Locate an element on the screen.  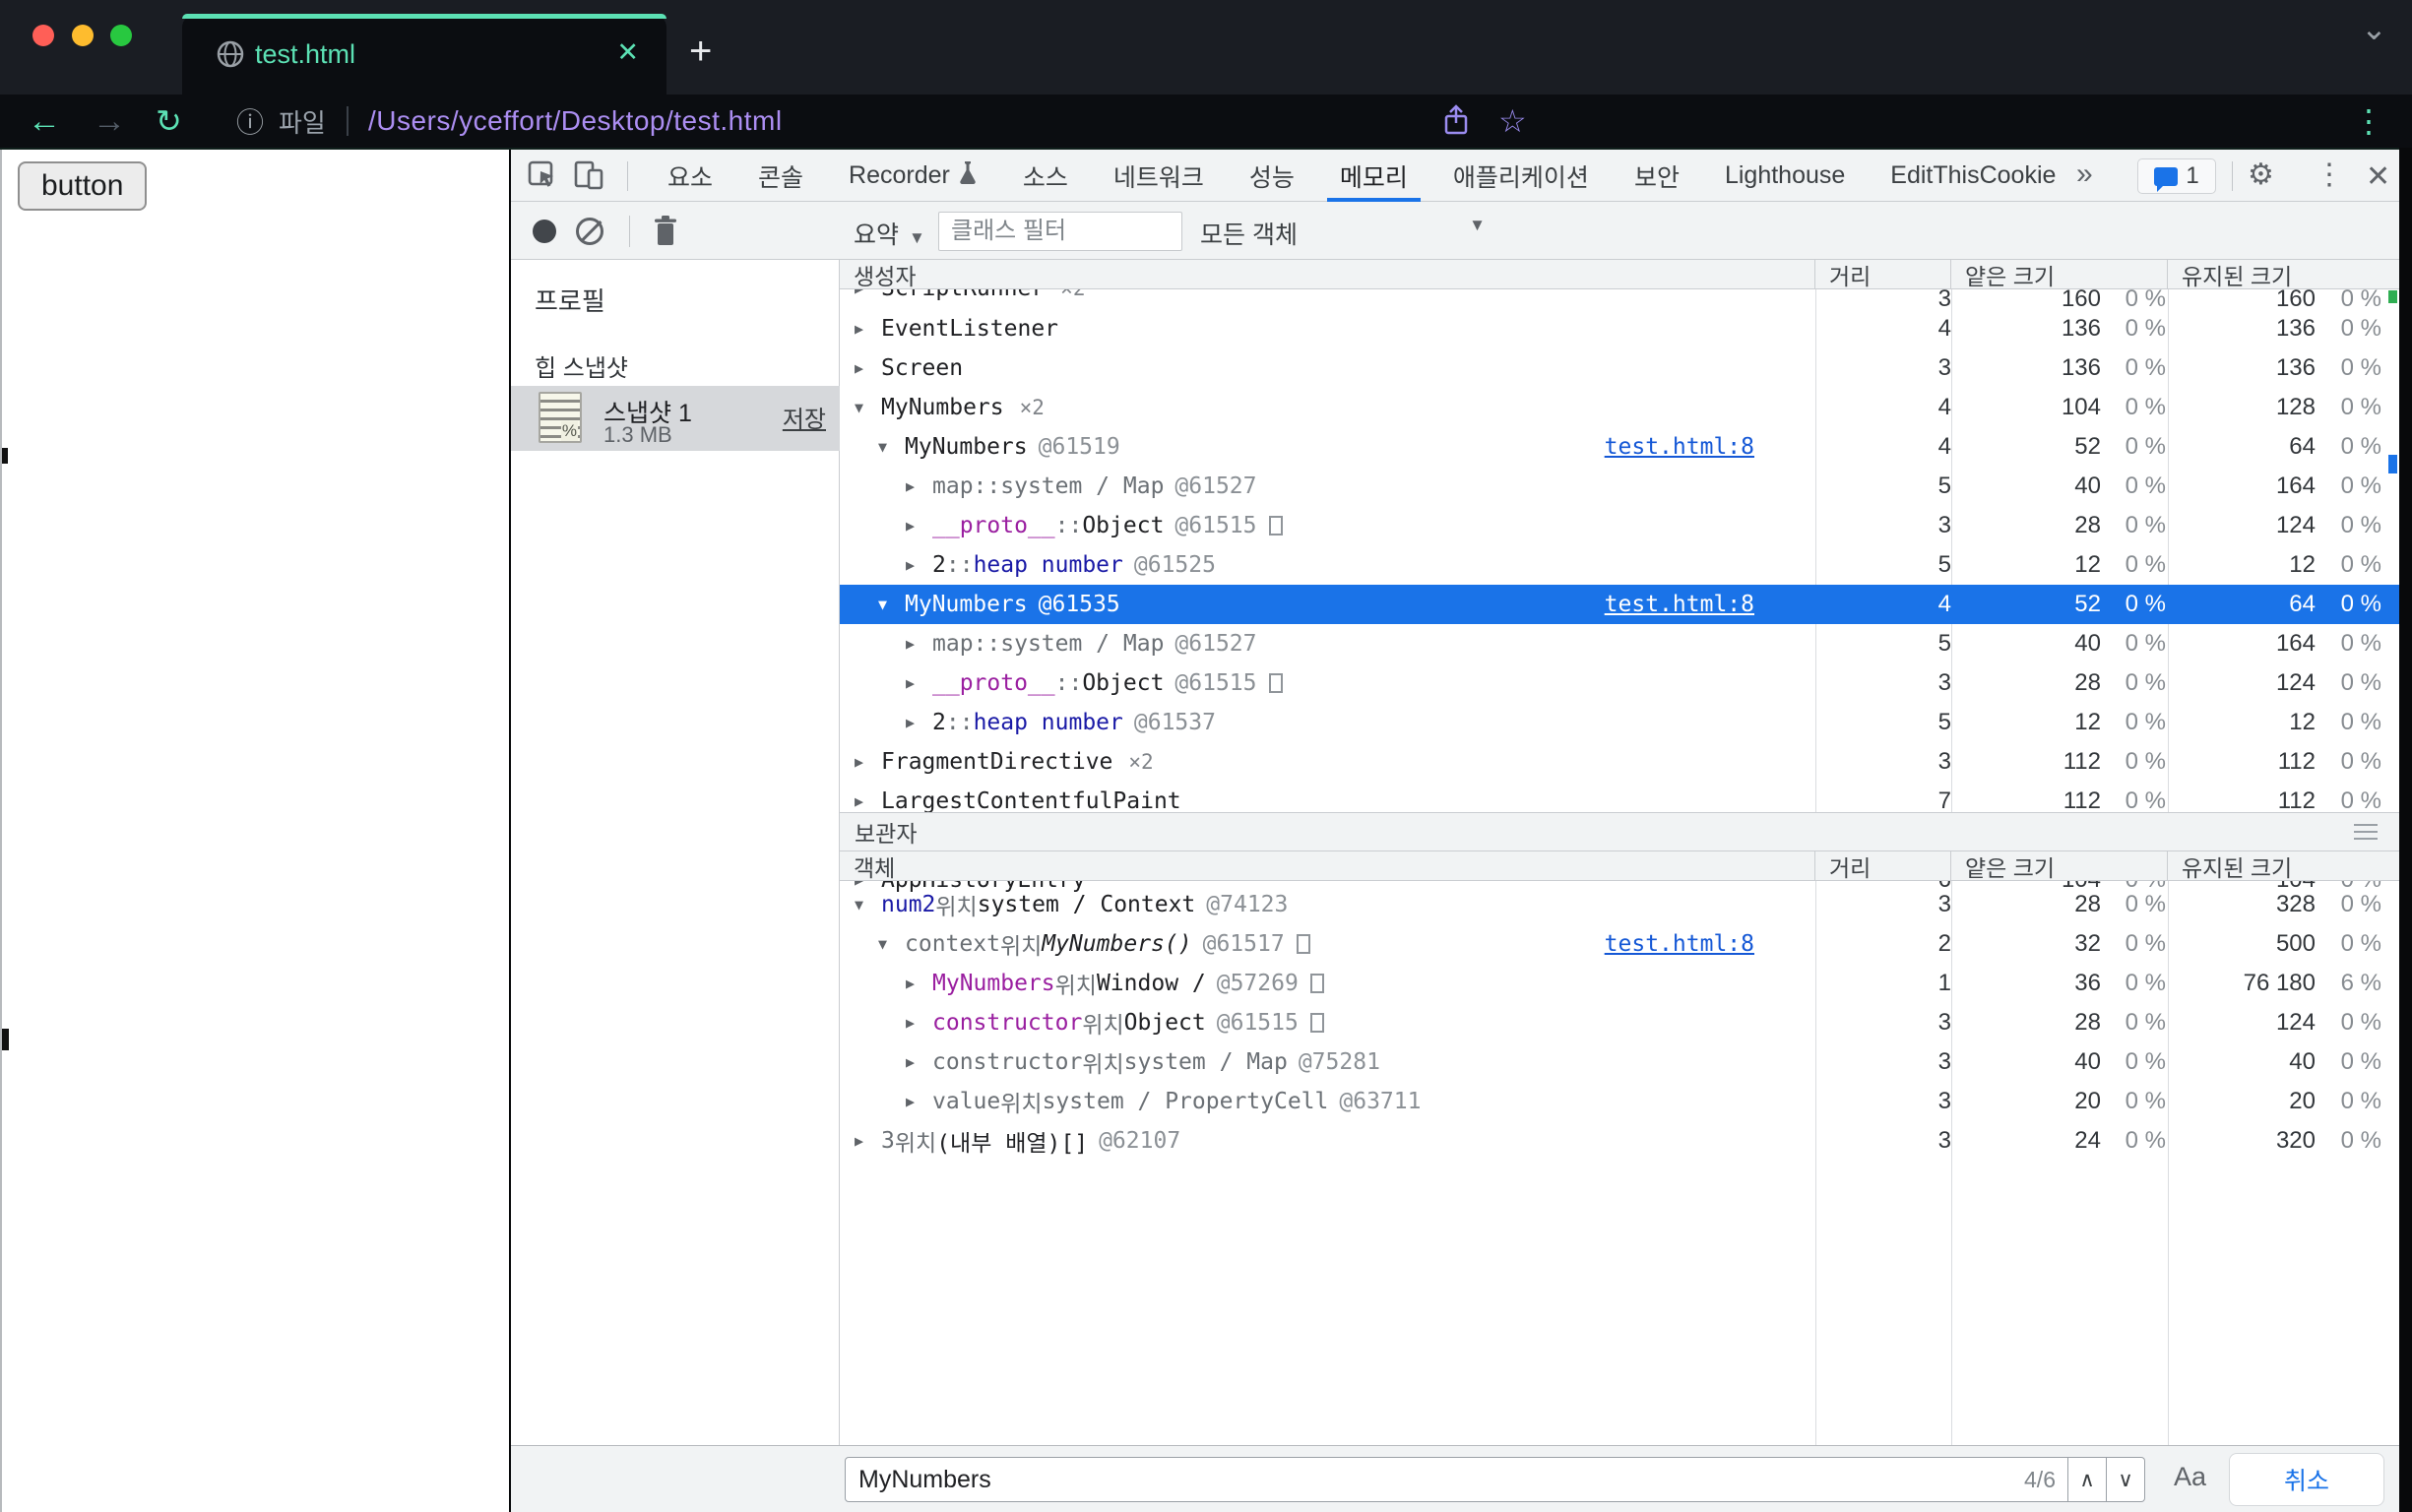
inspect-element-icon is located at coordinates (542, 177).